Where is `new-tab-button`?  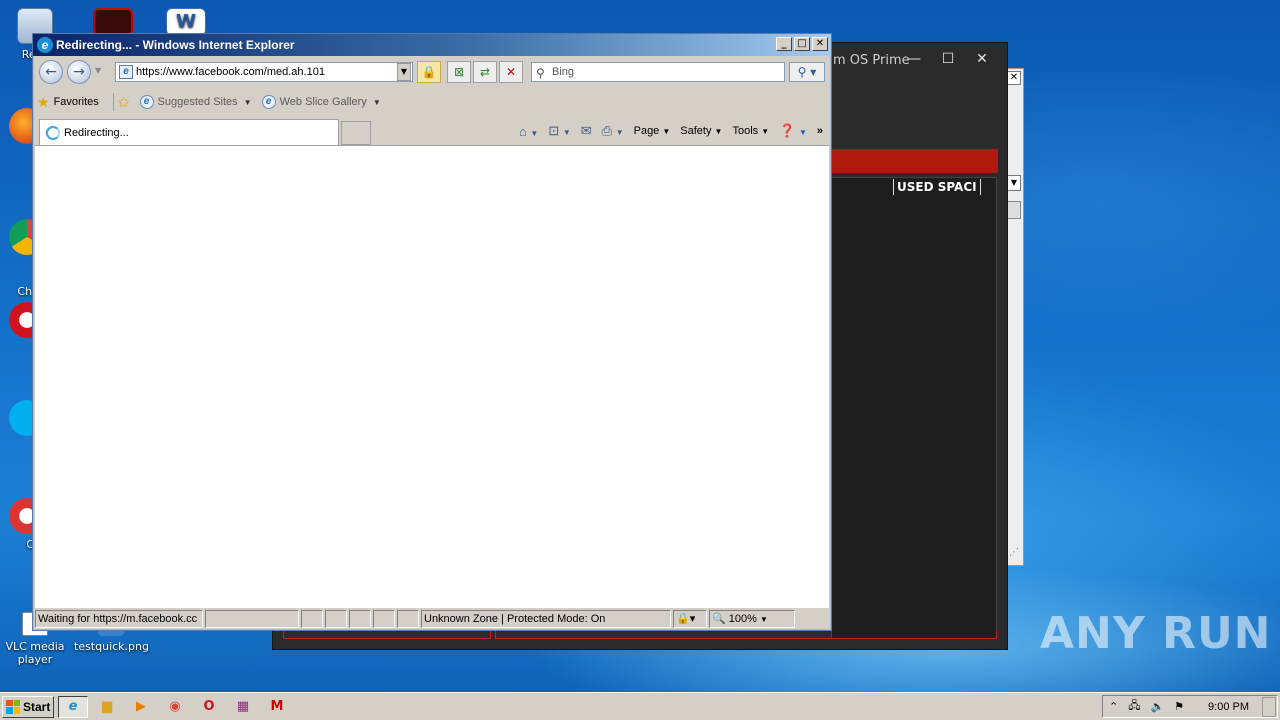
new-tab-button is located at coordinates (356, 133).